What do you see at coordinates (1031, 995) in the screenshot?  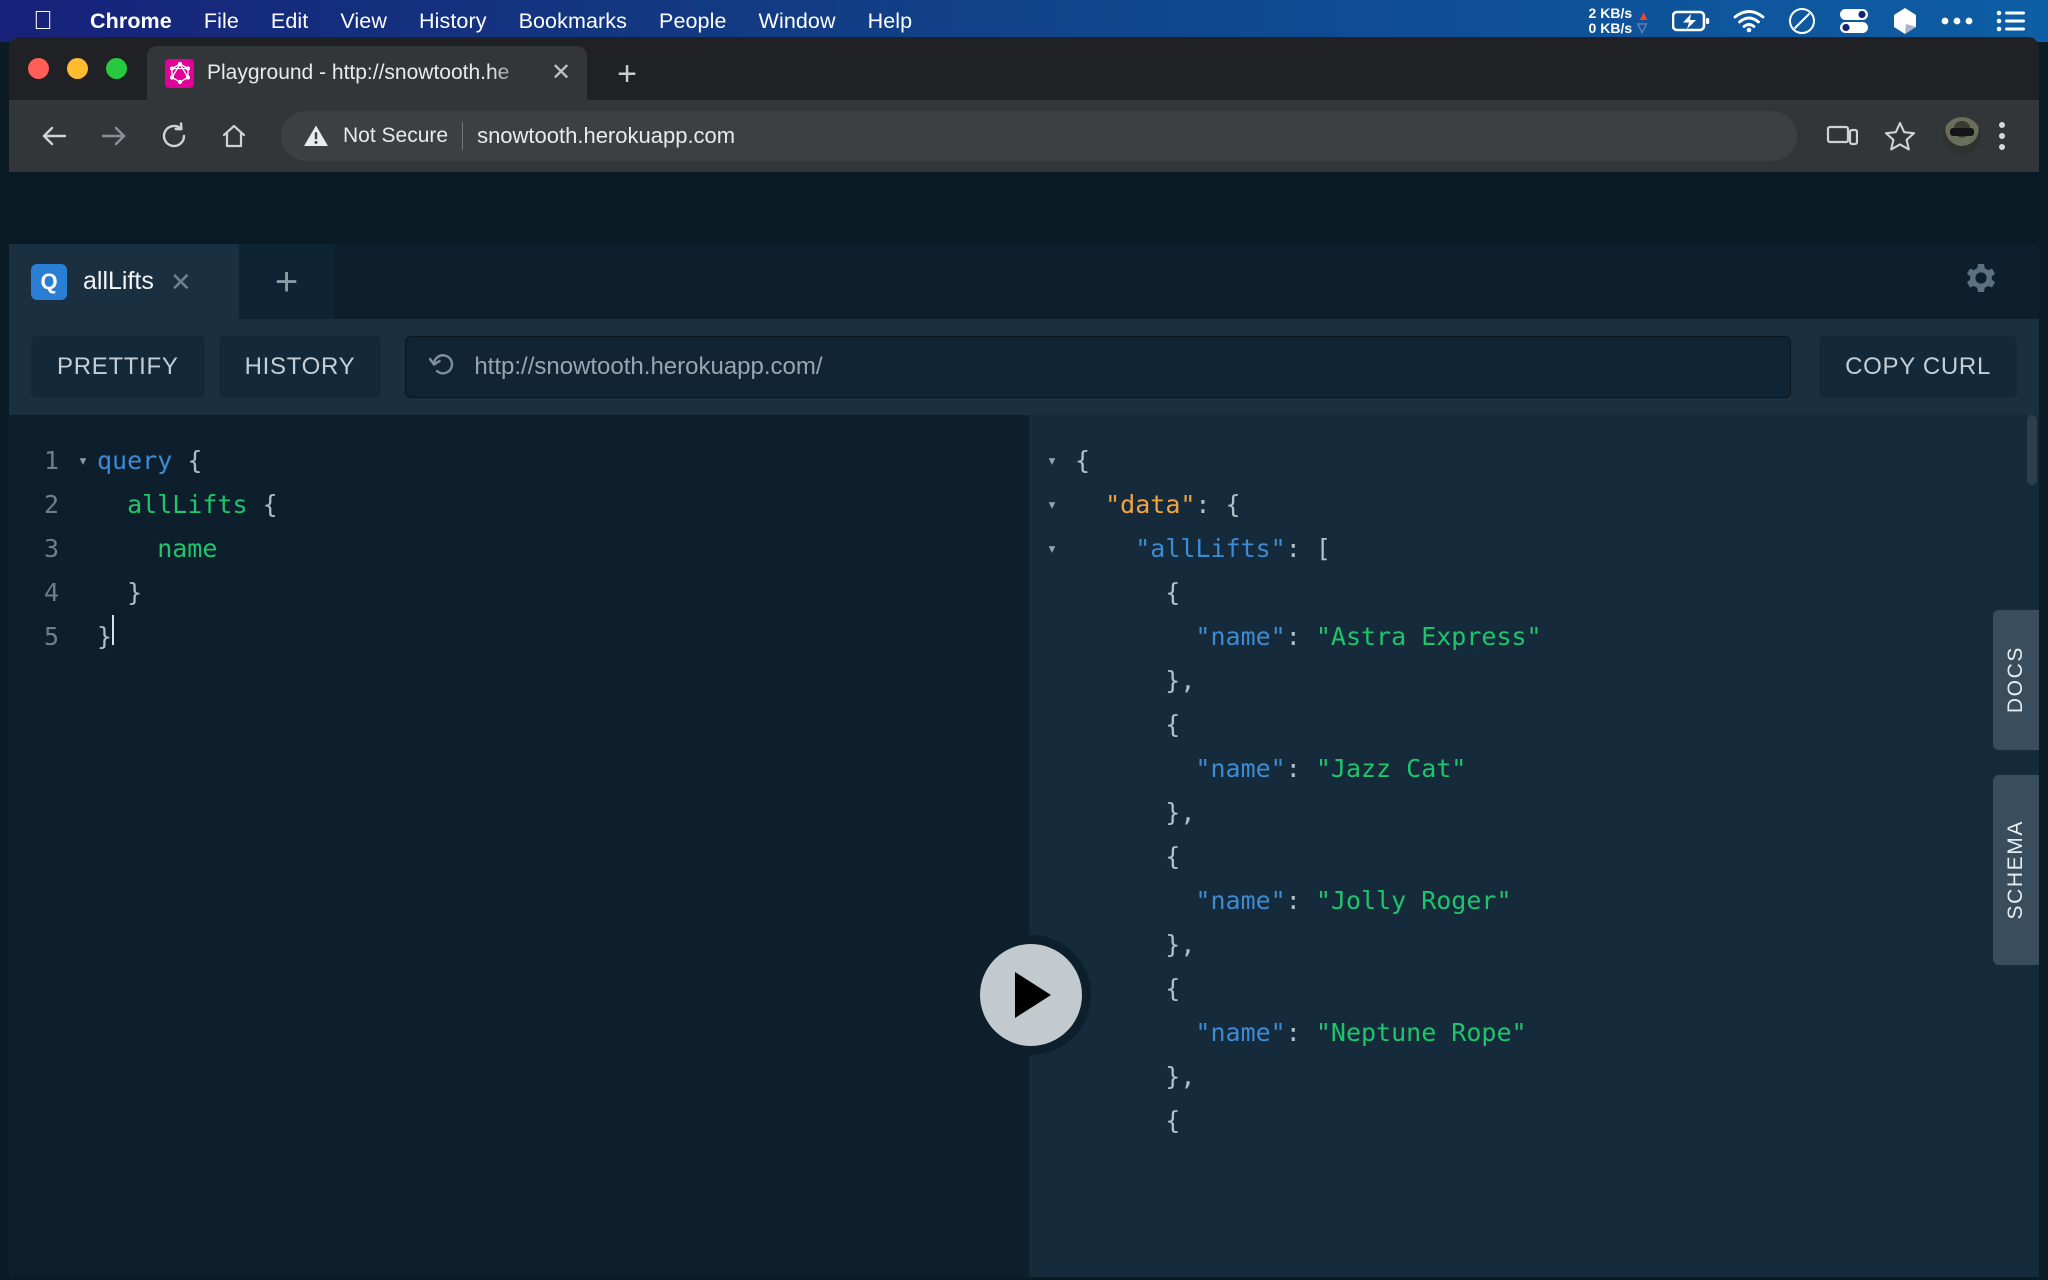 I see `execute-query-button` at bounding box center [1031, 995].